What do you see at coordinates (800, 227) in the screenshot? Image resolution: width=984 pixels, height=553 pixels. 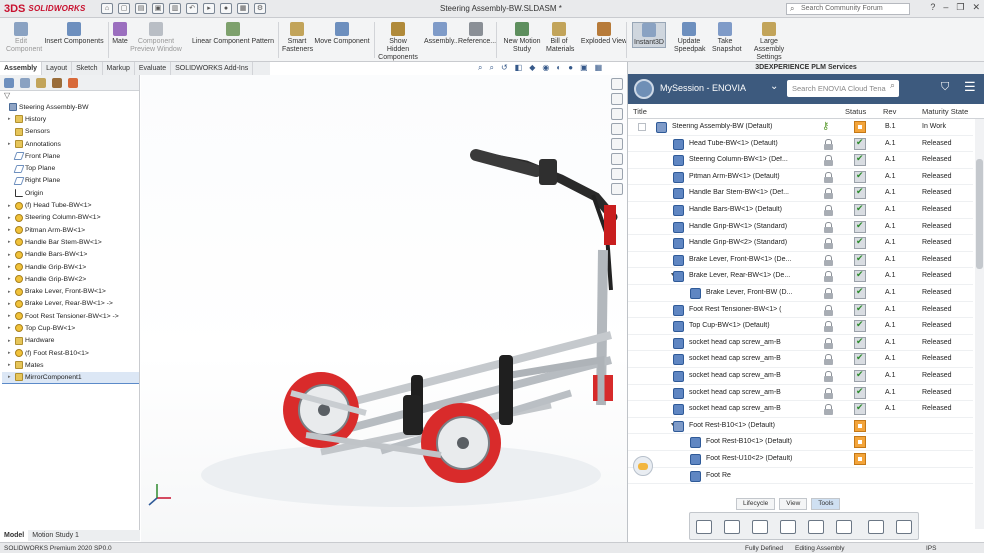 I see `plm-row: Handle Grip-BW<1> (Standard) A.1 Released` at bounding box center [800, 227].